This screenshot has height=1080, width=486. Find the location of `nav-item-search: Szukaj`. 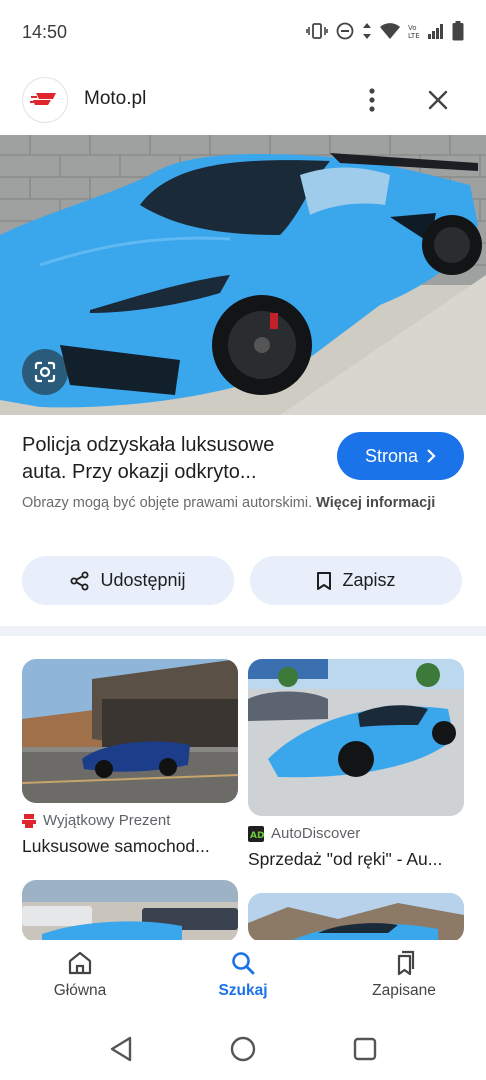

nav-item-search: Szukaj is located at coordinates (243, 975).